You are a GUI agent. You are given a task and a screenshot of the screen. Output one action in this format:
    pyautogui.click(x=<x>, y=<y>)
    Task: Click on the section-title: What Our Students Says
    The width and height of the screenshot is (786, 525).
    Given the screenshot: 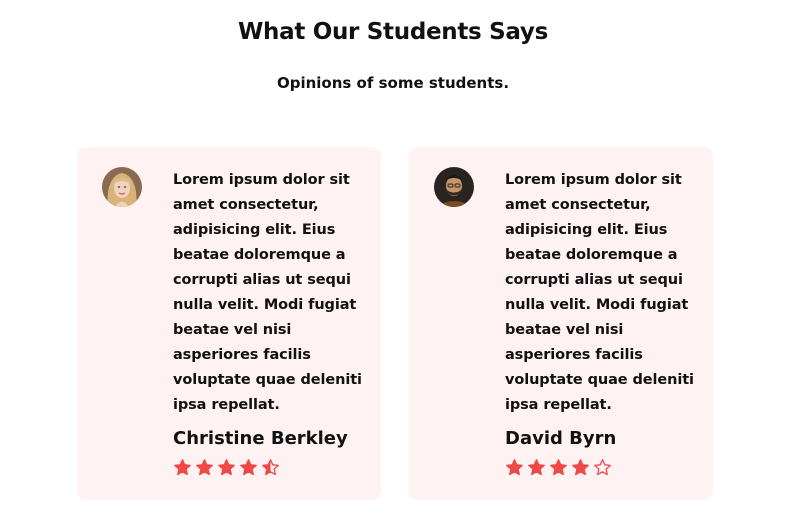 What is the action you would take?
    pyautogui.click(x=393, y=32)
    